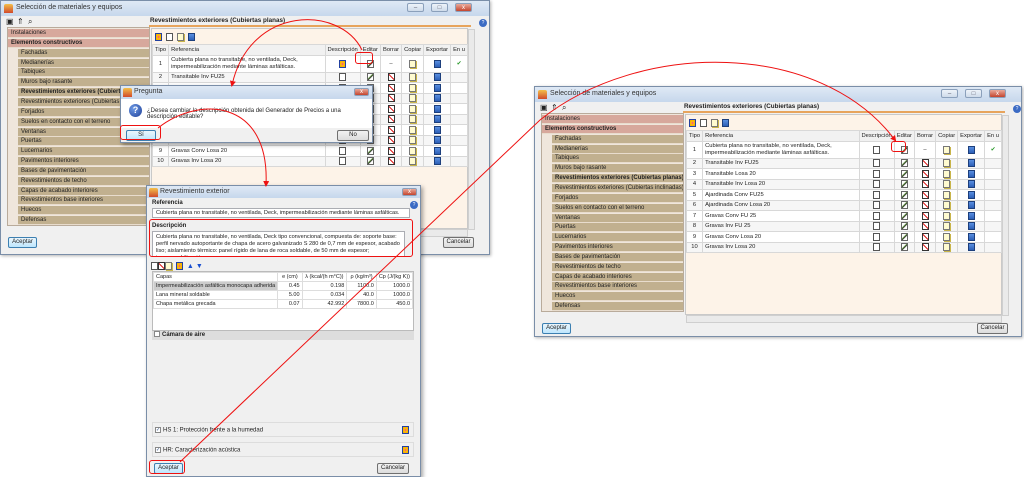  What do you see at coordinates (296, 53) in the screenshot?
I see `arrow-to-question` at bounding box center [296, 53].